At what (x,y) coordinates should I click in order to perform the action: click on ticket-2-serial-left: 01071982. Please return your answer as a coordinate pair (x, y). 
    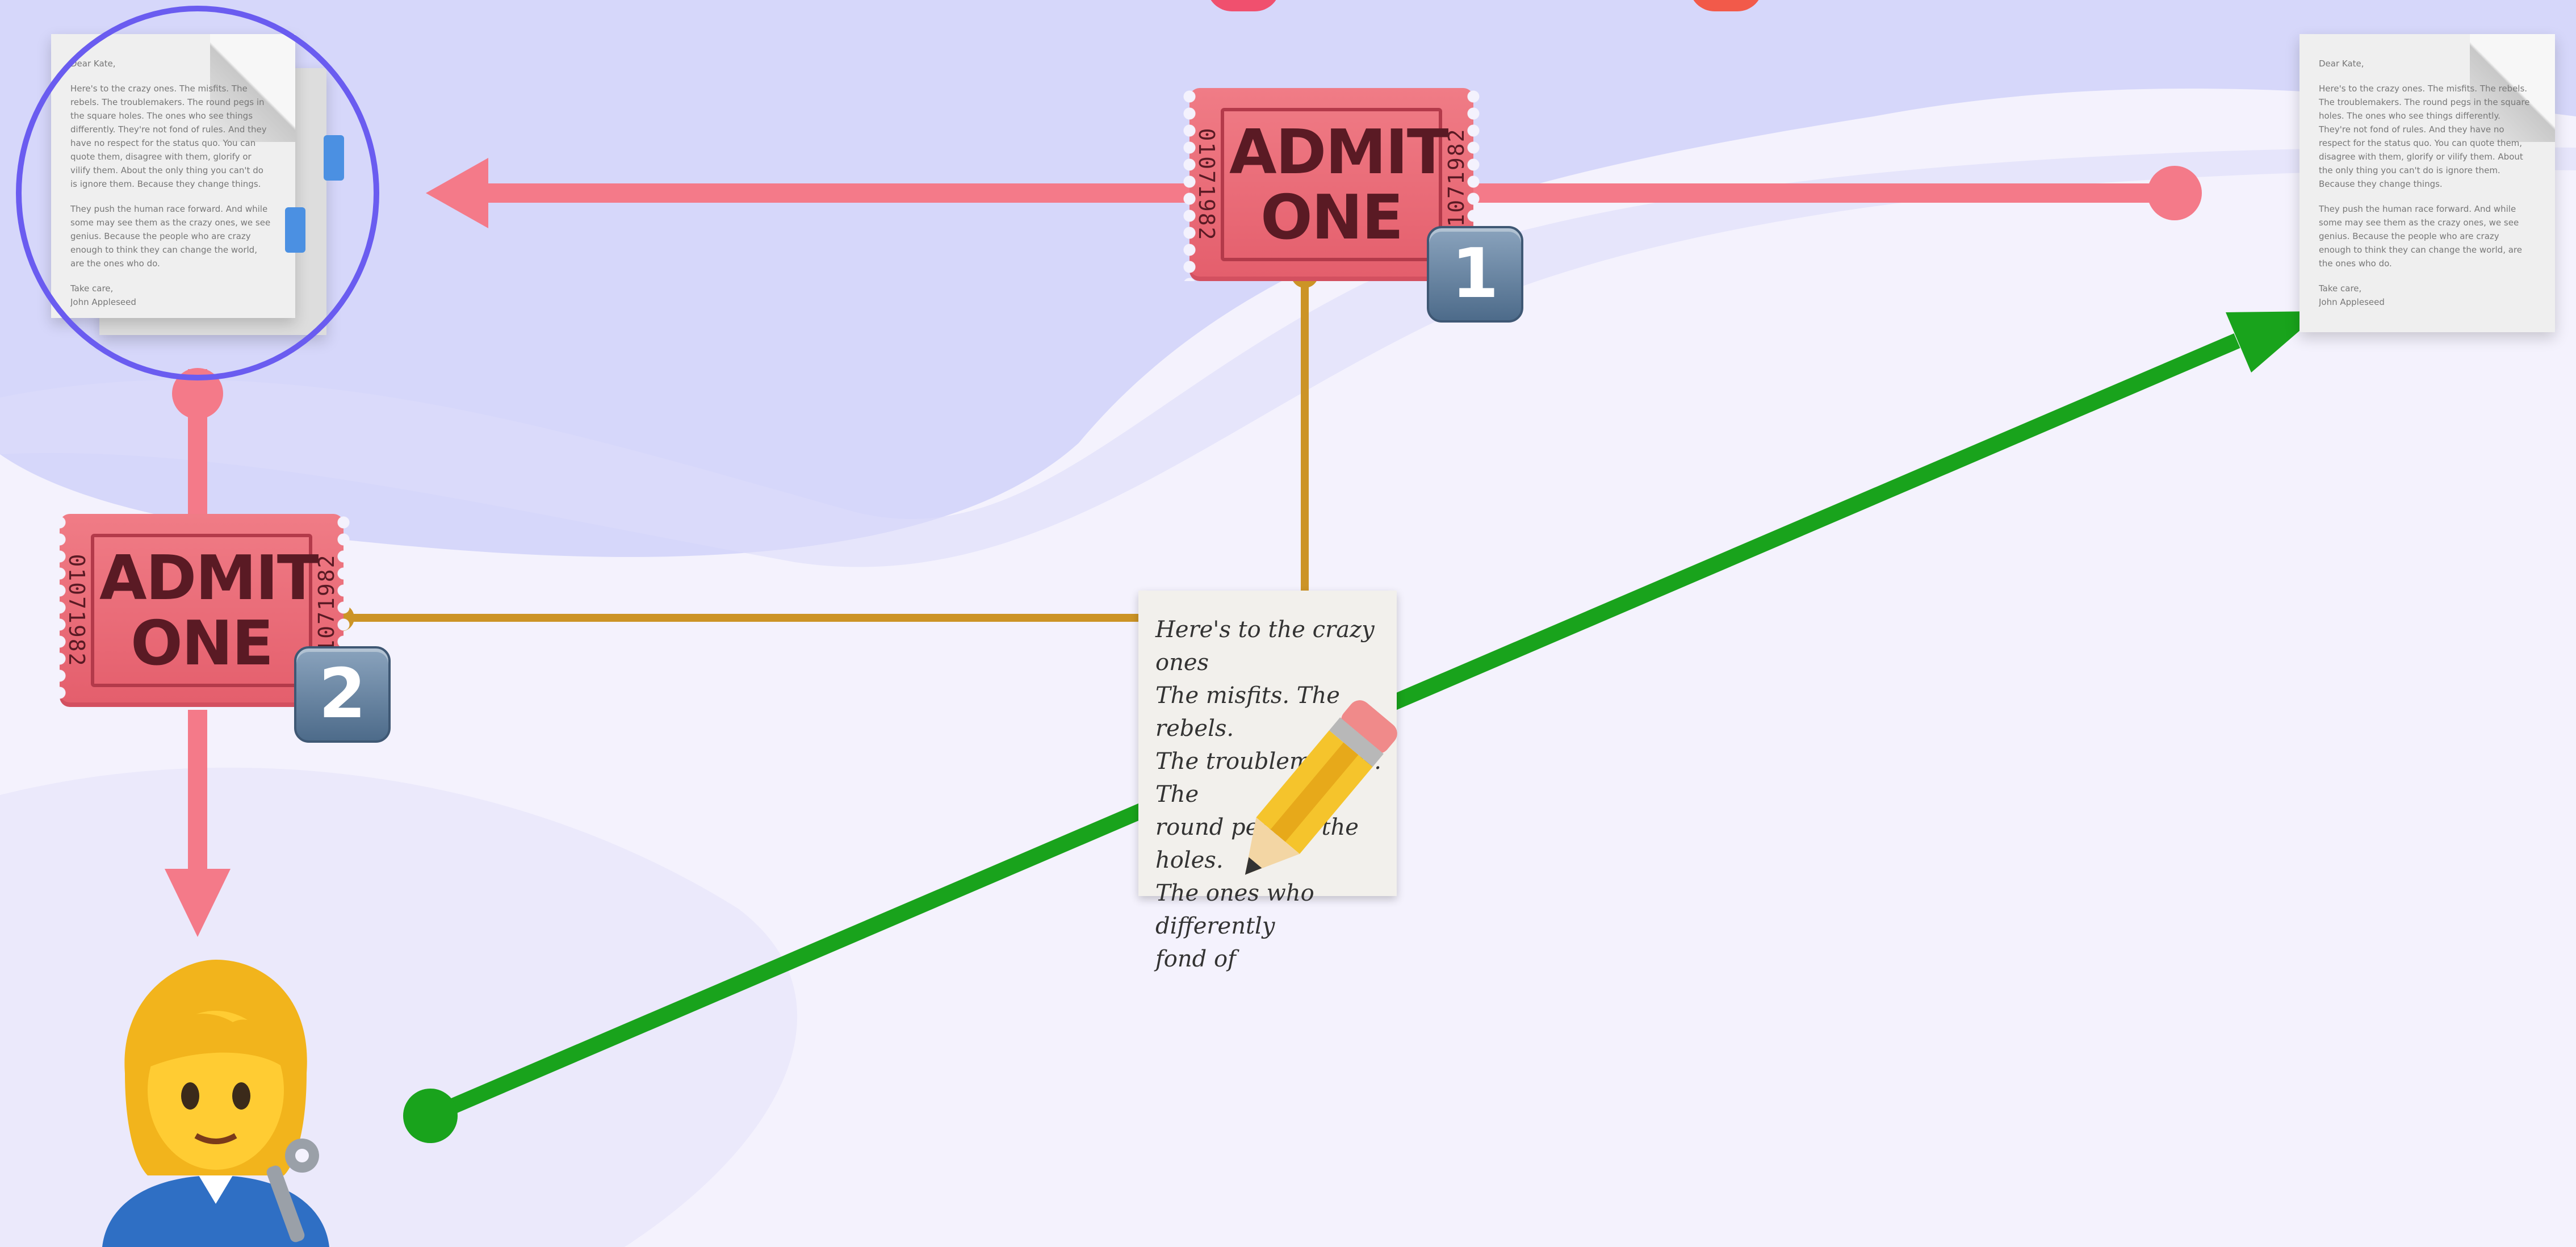
    Looking at the image, I should click on (76, 610).